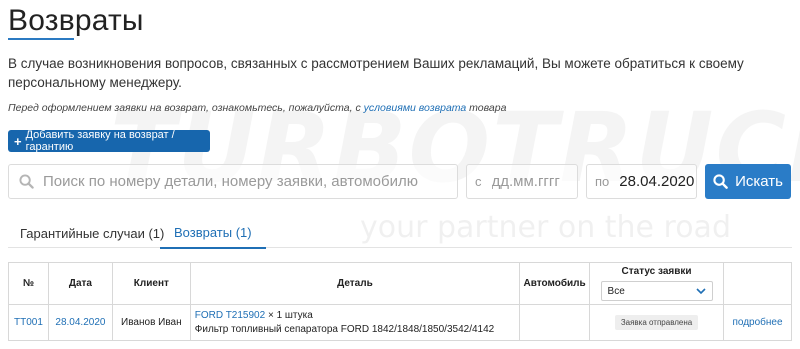  What do you see at coordinates (100, 141) in the screenshot?
I see `add-return-request-label: Добавить заявку на возврат / гарантию` at bounding box center [100, 141].